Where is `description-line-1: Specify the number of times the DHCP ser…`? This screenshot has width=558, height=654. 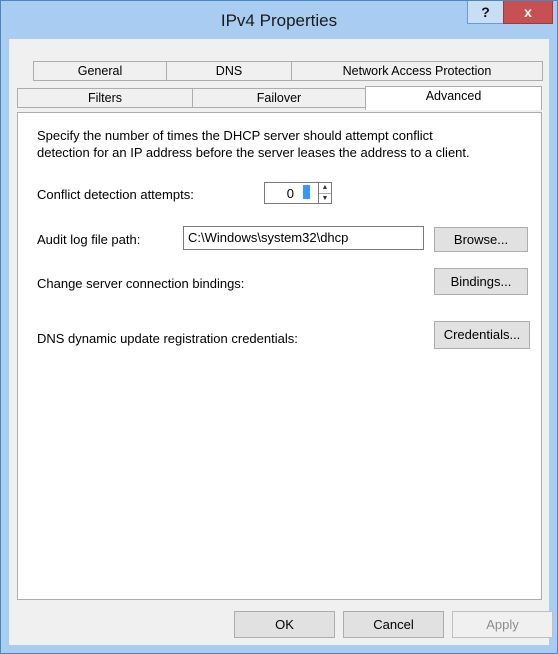
description-line-1: Specify the number of times the DHCP ser… is located at coordinates (235, 135).